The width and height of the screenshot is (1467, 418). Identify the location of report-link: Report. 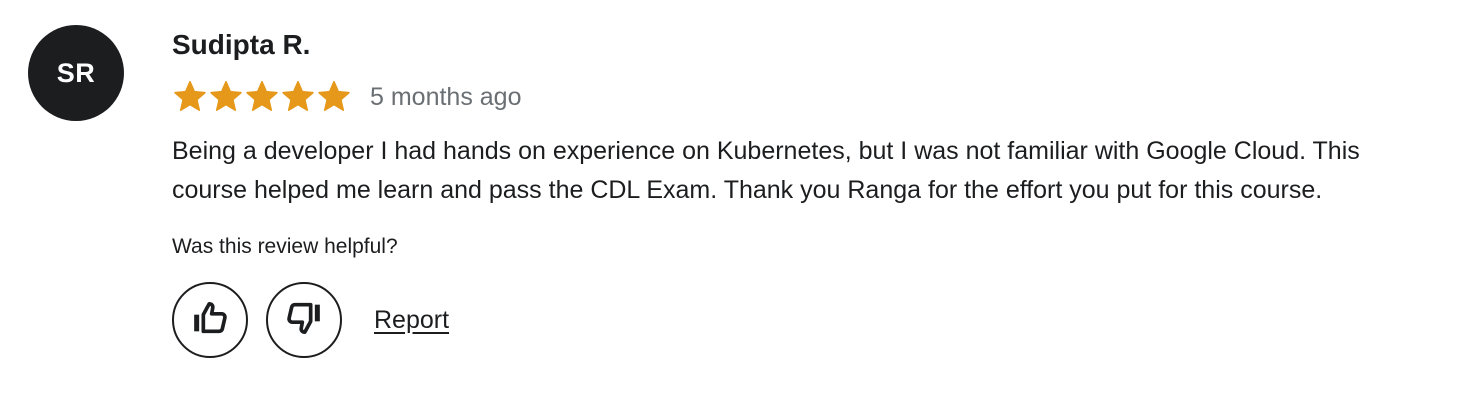
(411, 320).